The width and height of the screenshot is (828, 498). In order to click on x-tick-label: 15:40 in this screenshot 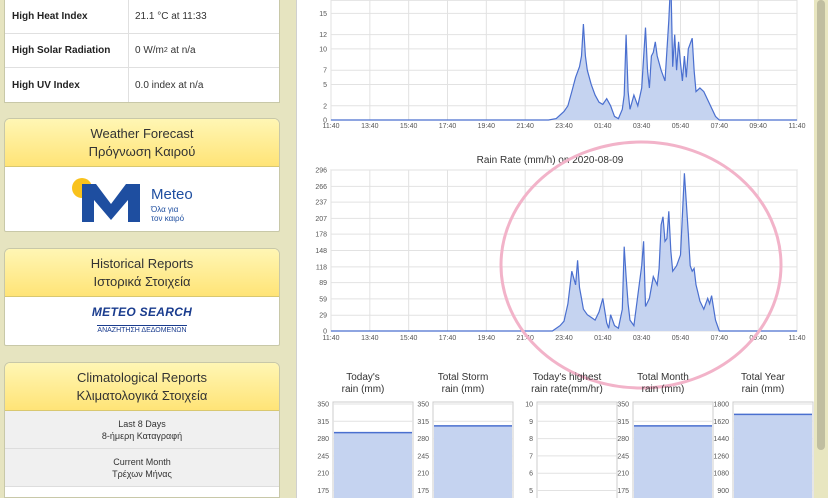, I will do `click(409, 126)`.